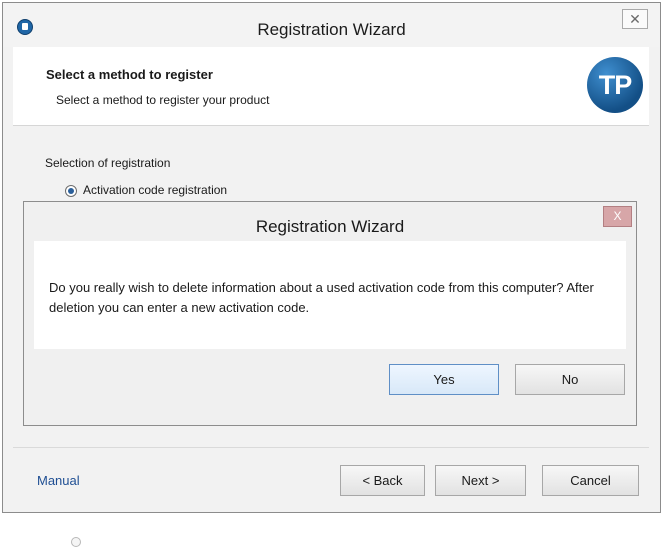 The width and height of the screenshot is (665, 547). Describe the element at coordinates (155, 190) in the screenshot. I see `activation-code-radio-label: Activation code registration` at that location.